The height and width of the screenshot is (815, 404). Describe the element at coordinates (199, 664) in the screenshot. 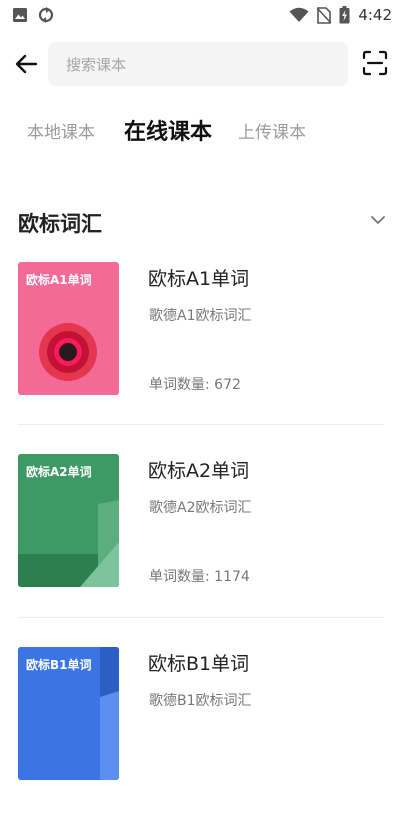

I see `book-title: 欧标B1单词` at that location.